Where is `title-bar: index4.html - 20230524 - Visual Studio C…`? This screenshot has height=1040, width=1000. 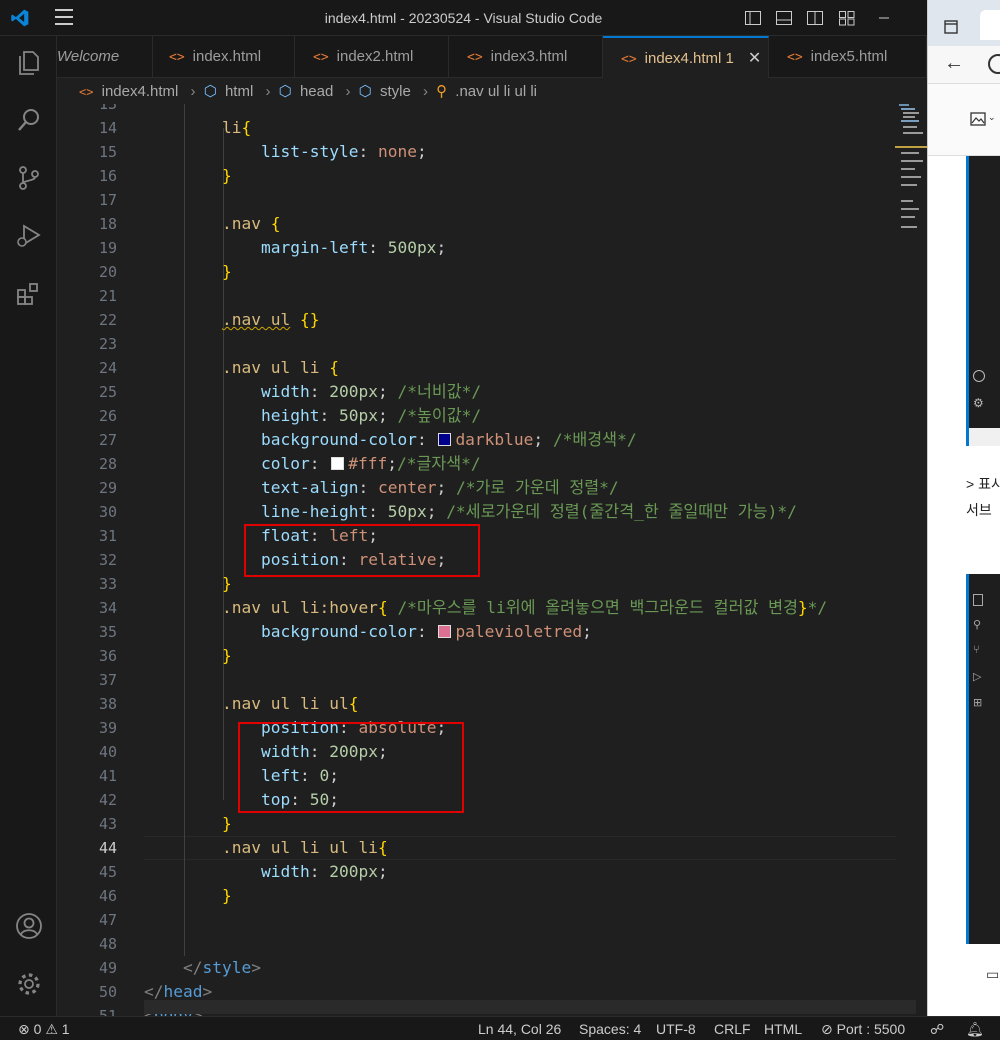 title-bar: index4.html - 20230524 - Visual Studio C… is located at coordinates (463, 18).